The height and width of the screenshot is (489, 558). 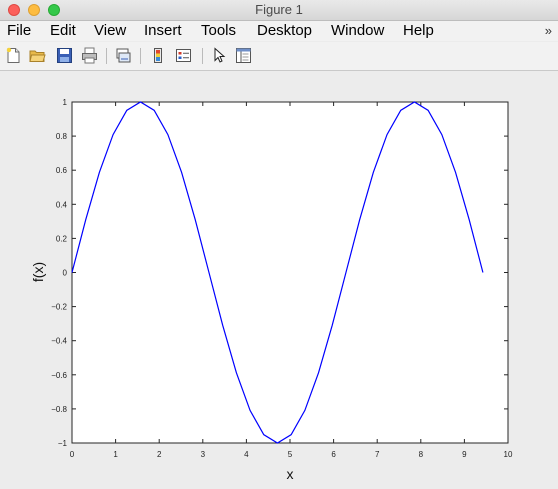 What do you see at coordinates (115, 454) in the screenshot?
I see `x-tick-label: 1` at bounding box center [115, 454].